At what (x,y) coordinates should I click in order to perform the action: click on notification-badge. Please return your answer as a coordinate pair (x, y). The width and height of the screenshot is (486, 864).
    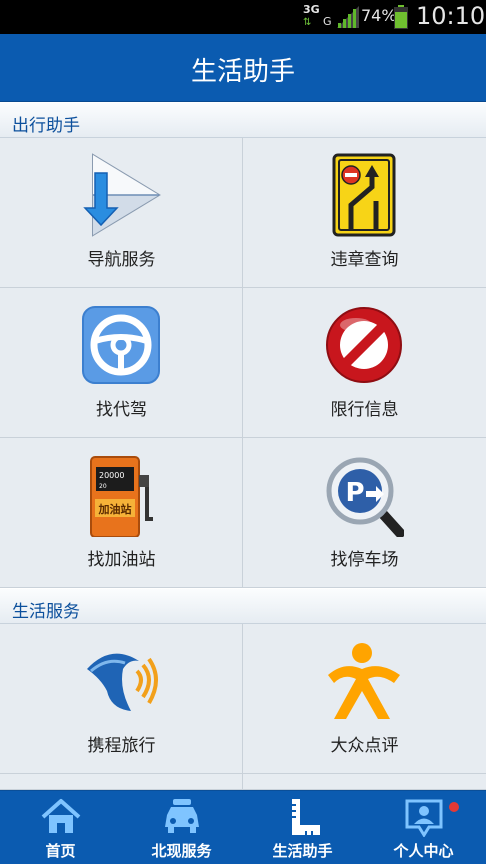
    Looking at the image, I should click on (454, 807).